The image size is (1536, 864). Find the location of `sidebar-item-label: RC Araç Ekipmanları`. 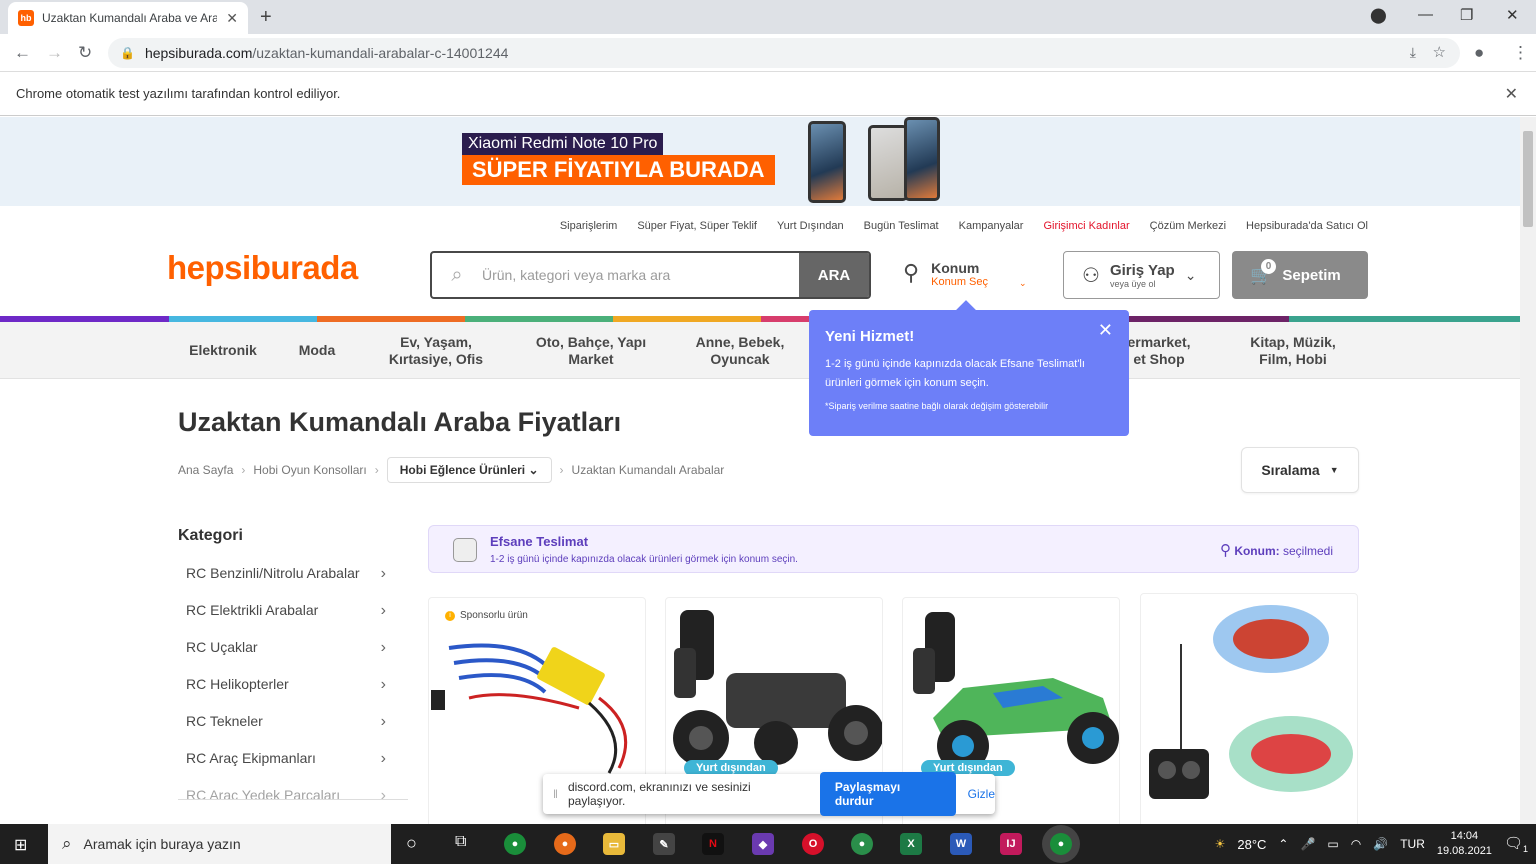

sidebar-item-label: RC Araç Ekipmanları is located at coordinates (251, 758).